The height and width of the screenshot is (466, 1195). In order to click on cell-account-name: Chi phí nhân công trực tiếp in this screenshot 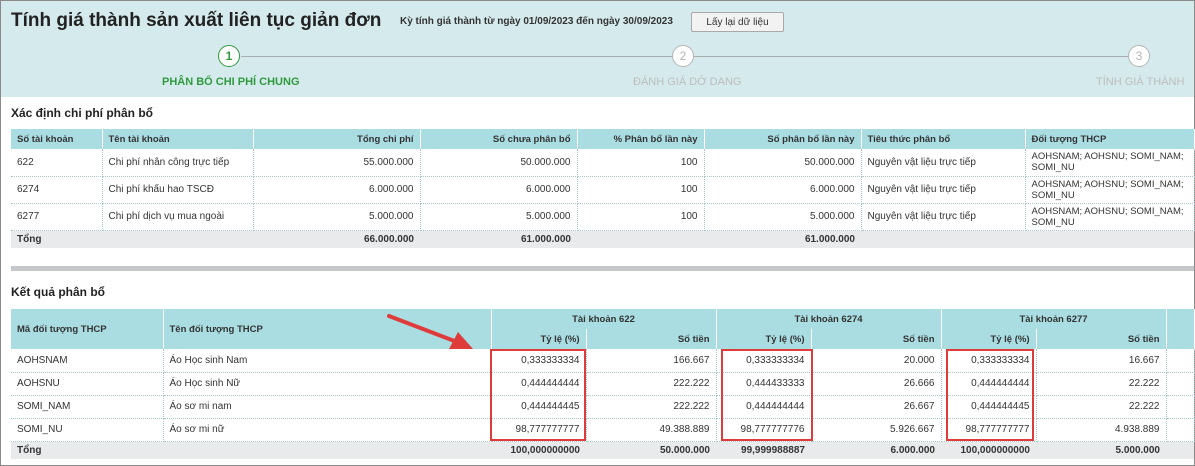, I will do `click(178, 163)`.